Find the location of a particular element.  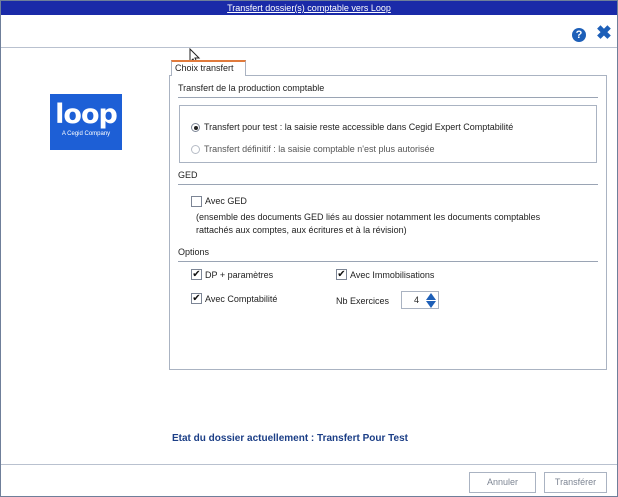

checkbox-avec-ged is located at coordinates (196, 201).